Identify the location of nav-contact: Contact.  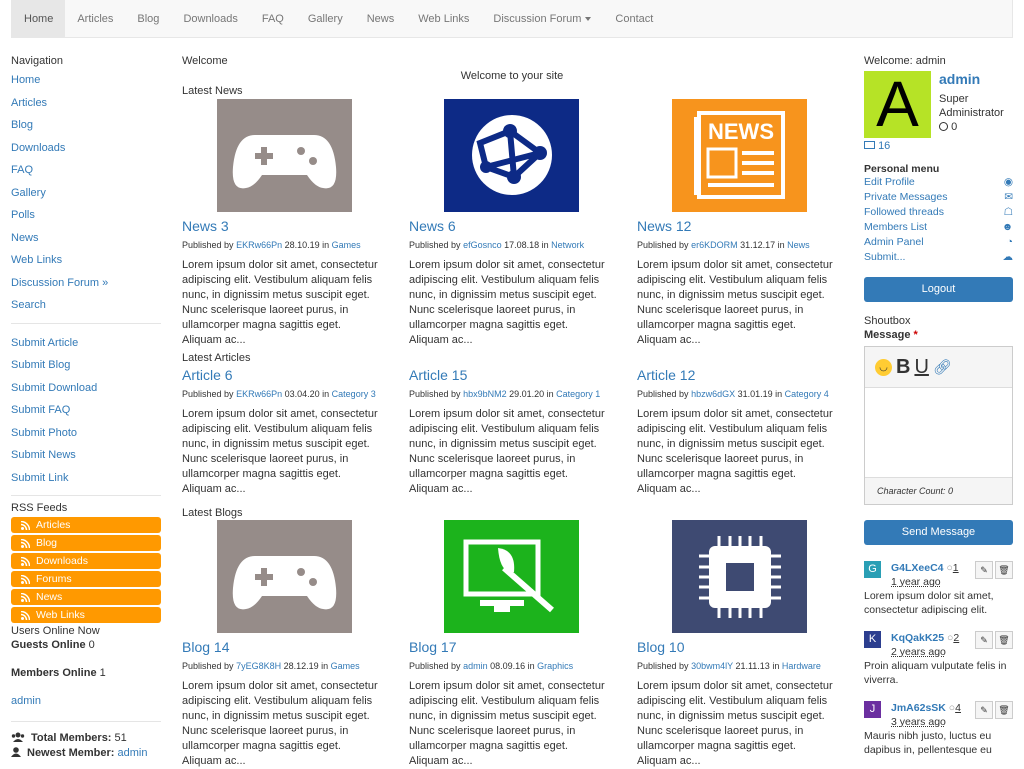
(634, 18).